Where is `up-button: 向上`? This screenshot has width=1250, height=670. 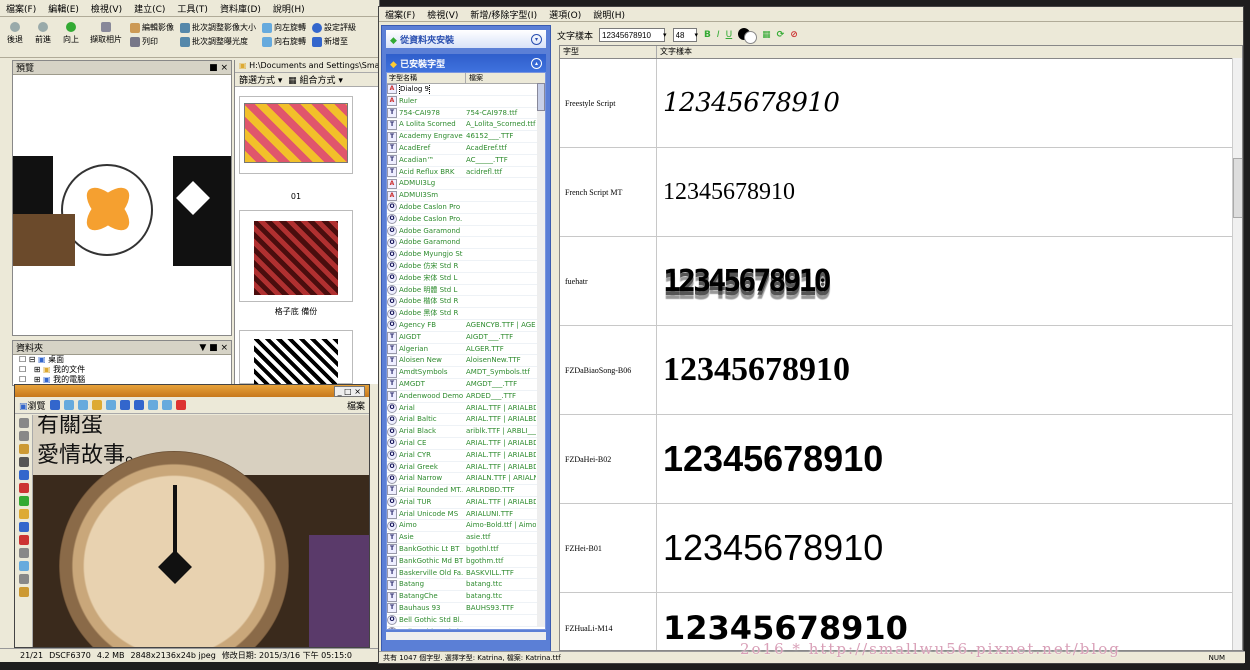 up-button: 向上 is located at coordinates (71, 33).